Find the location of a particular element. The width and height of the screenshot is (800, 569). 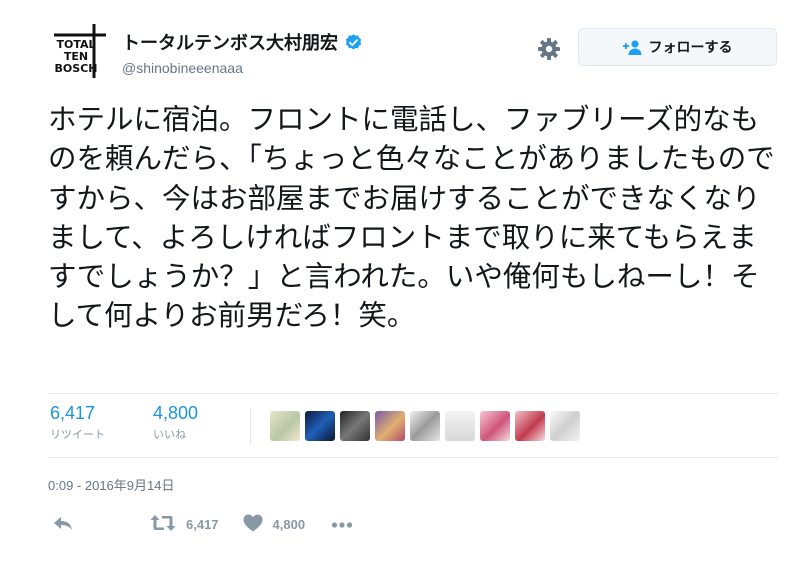

more-icon is located at coordinates (342, 524).